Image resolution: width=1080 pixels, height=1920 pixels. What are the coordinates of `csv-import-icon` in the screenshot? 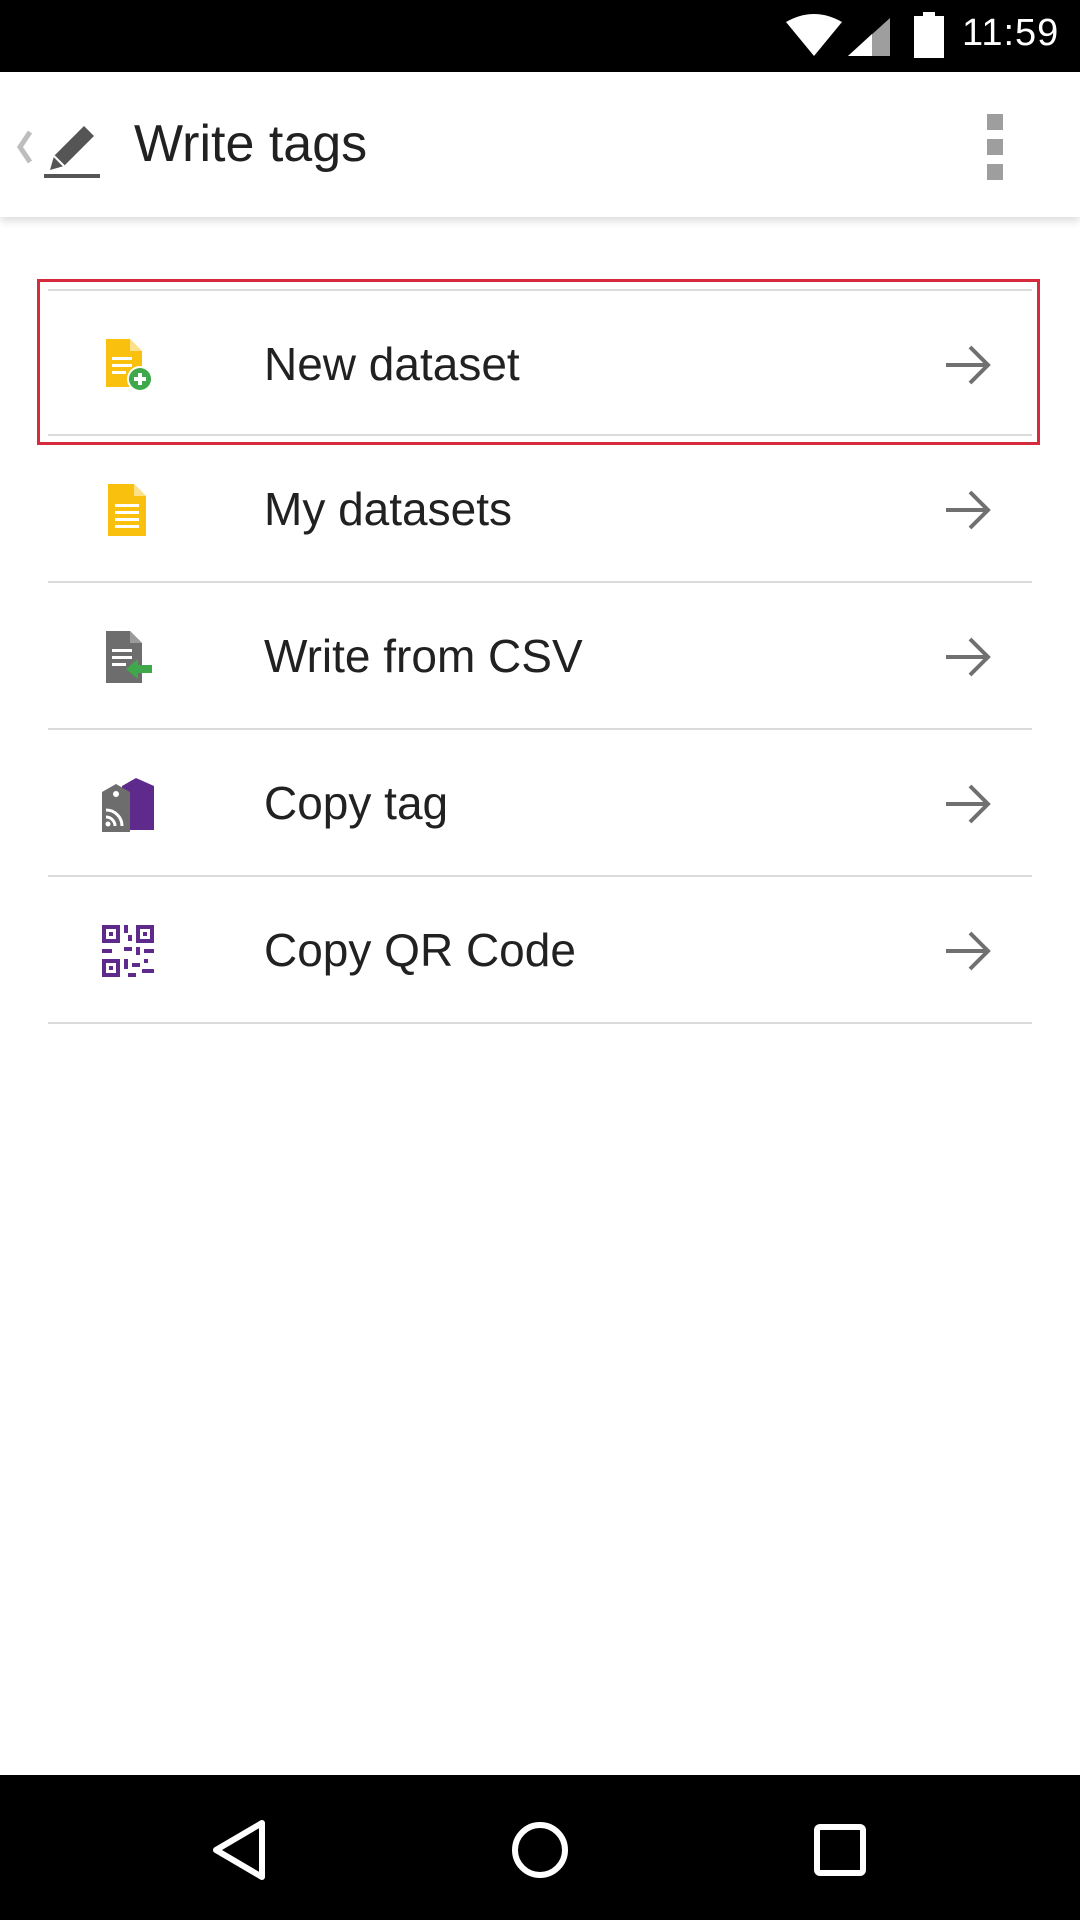 It's located at (129, 657).